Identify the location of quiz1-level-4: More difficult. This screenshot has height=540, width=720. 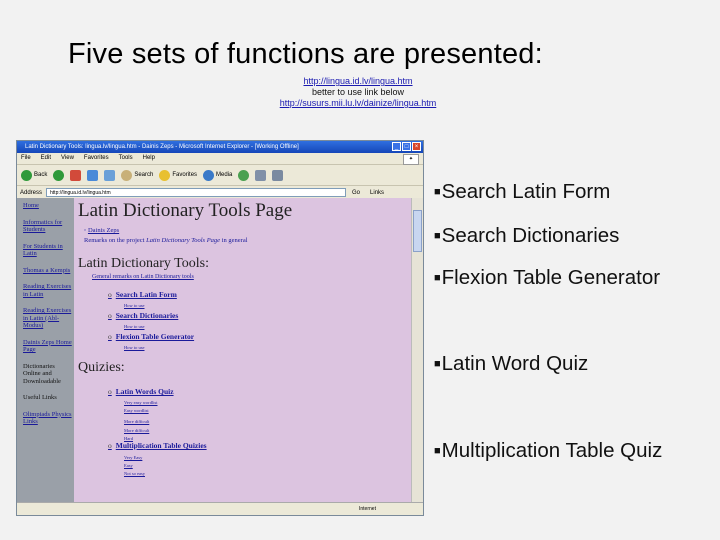
(136, 430).